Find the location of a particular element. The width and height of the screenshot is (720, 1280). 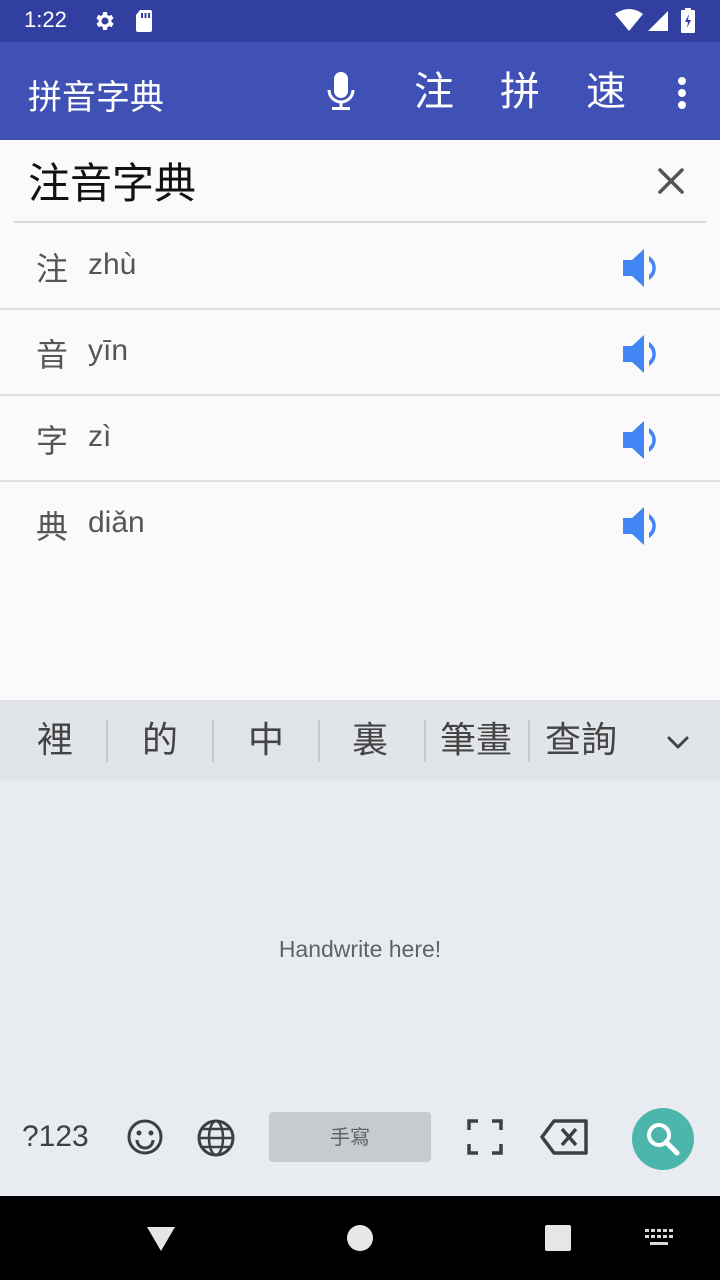

candidate-item: 裏 is located at coordinates (370, 741).